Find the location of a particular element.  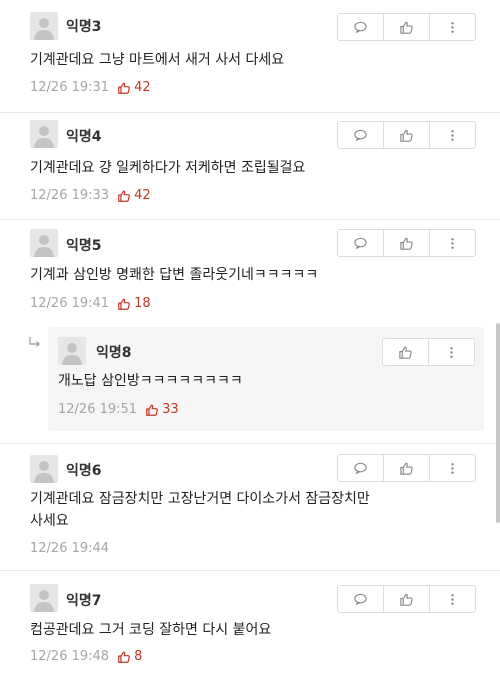

comment-meta: 12/26 19:48 8 is located at coordinates (86, 656).